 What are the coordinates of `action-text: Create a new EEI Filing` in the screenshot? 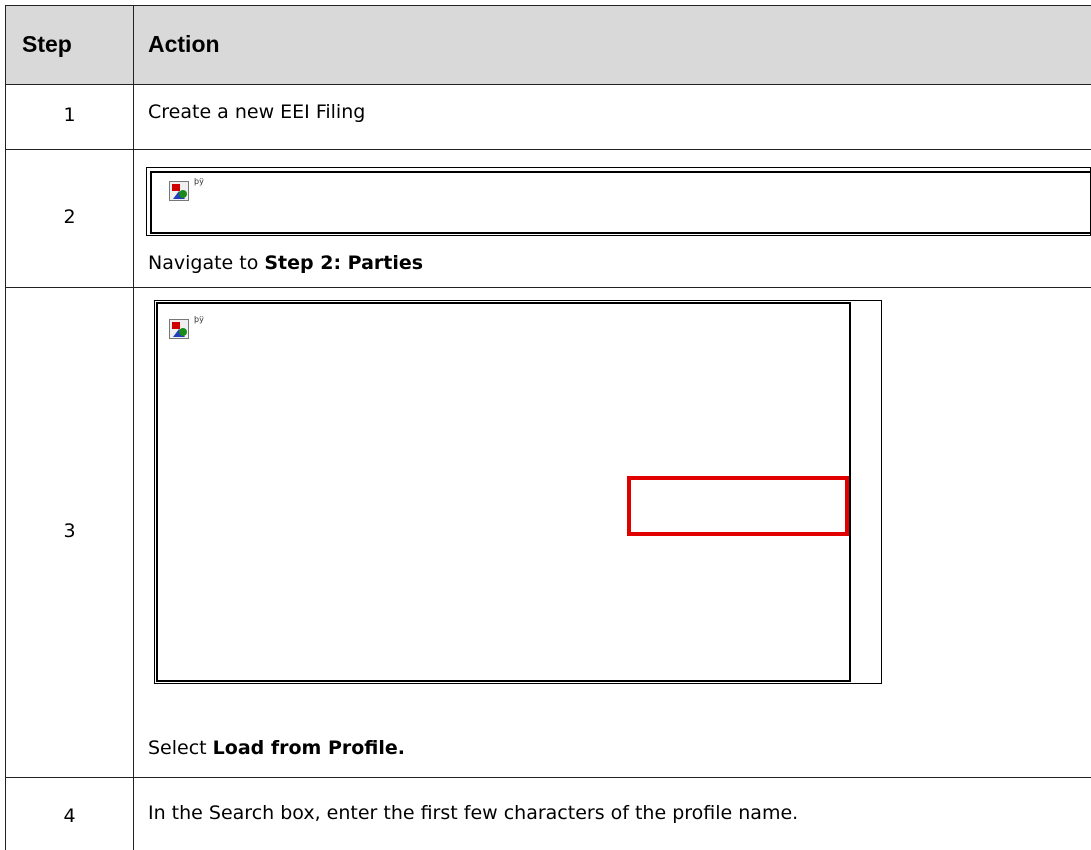 It's located at (257, 112).